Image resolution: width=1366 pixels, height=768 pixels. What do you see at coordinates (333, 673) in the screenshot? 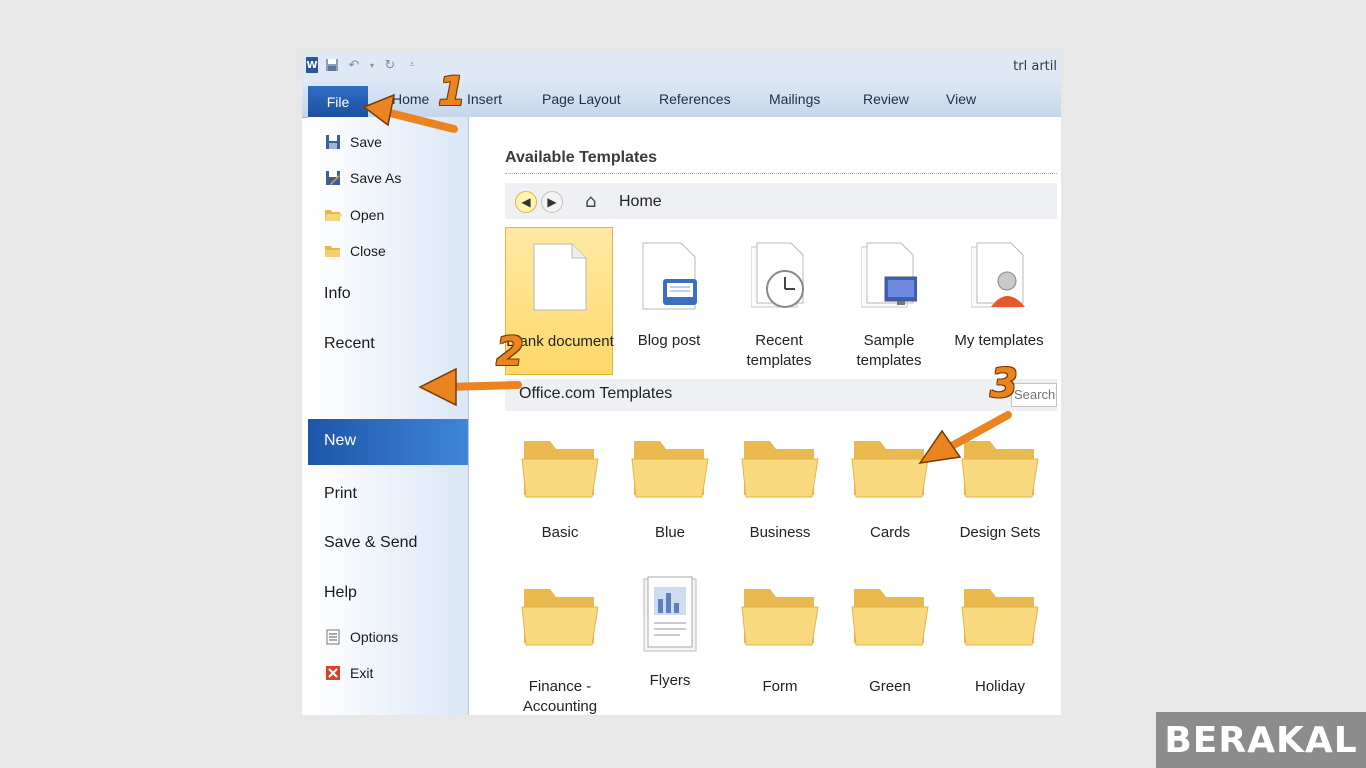
I see `exit-icon` at bounding box center [333, 673].